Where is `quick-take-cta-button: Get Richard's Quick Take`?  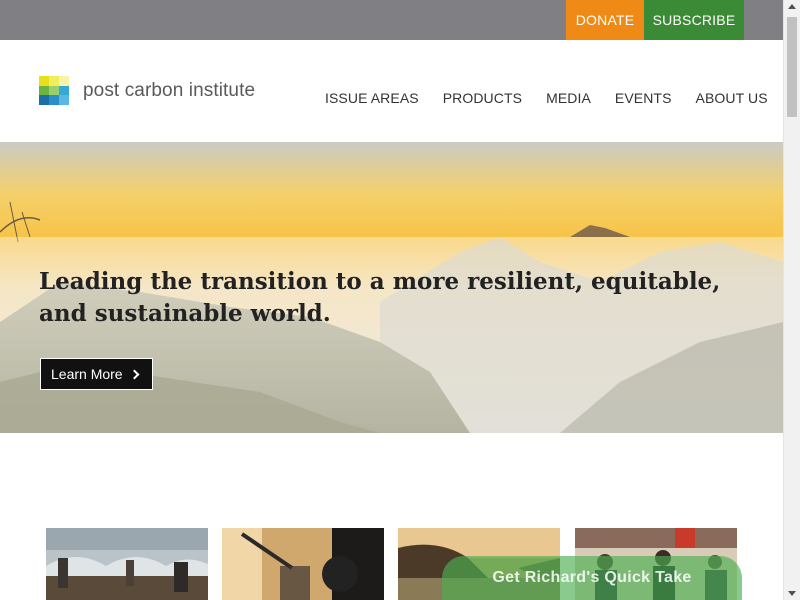
quick-take-cta-button: Get Richard's Quick Take is located at coordinates (592, 578).